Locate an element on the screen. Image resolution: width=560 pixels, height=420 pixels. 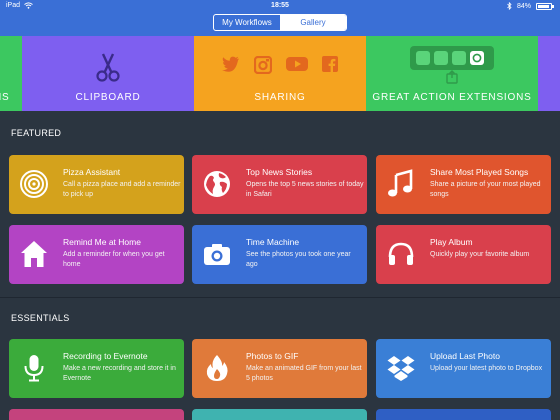
card-title: Photos to GIF is located at coordinates (272, 356).